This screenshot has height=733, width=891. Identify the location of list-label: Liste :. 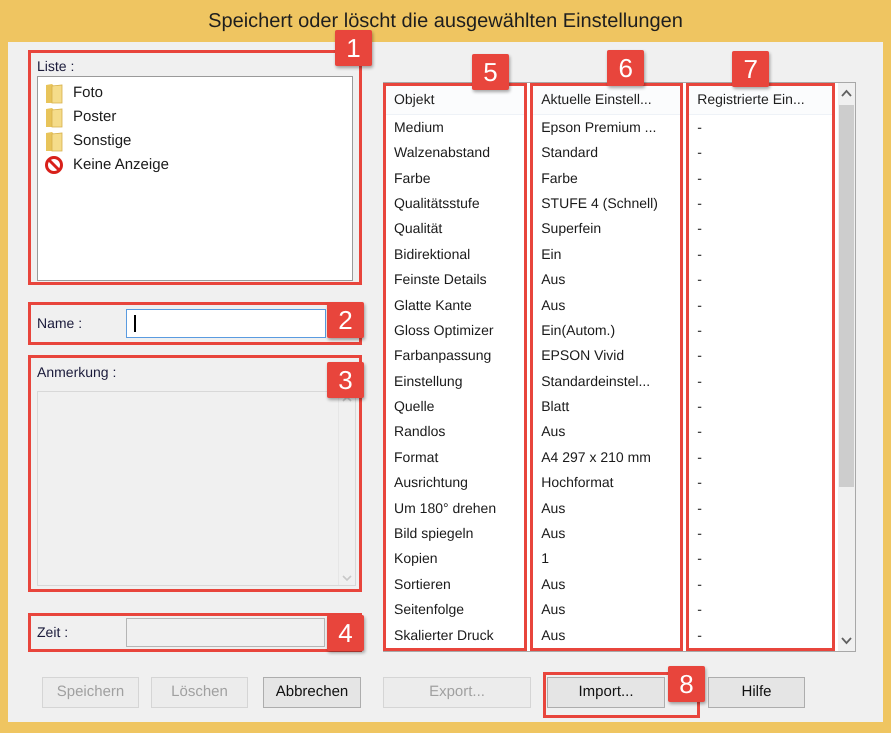
(56, 66).